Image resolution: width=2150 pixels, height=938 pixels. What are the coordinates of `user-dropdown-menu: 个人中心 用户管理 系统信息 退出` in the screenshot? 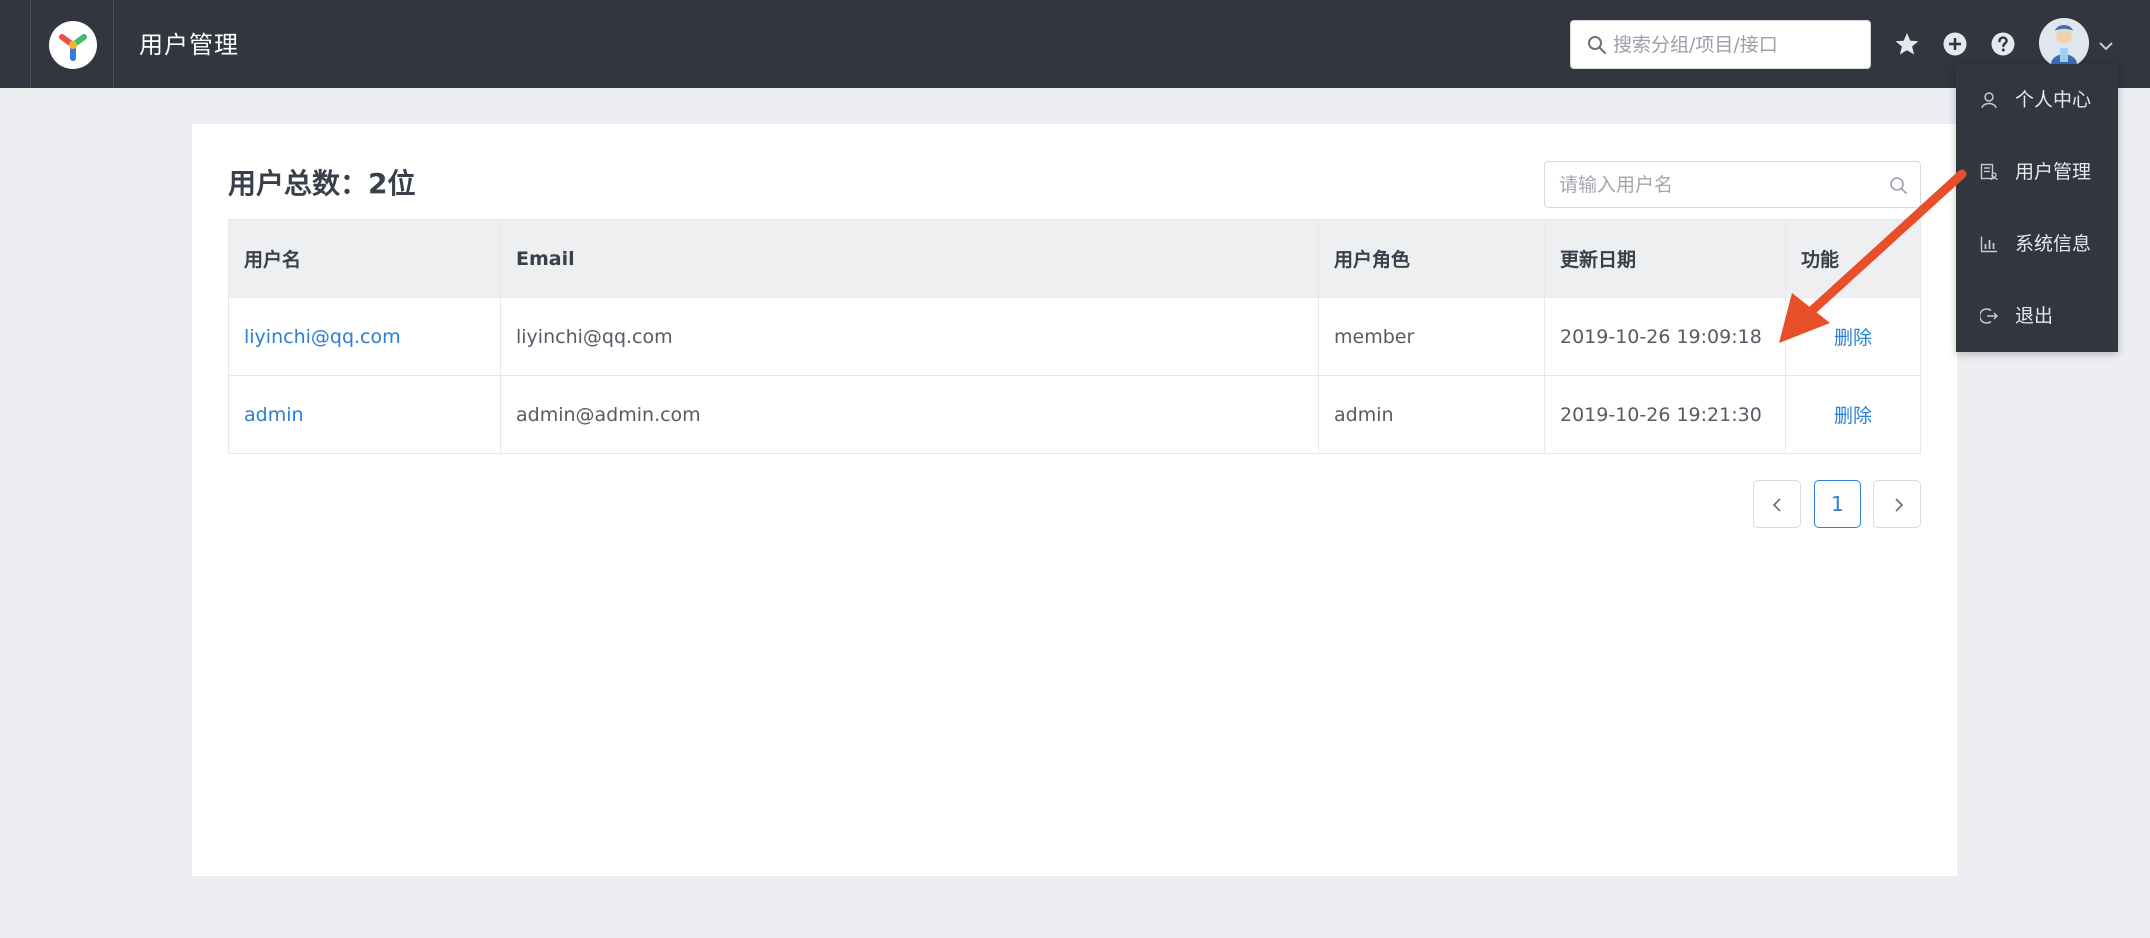 It's located at (2037, 208).